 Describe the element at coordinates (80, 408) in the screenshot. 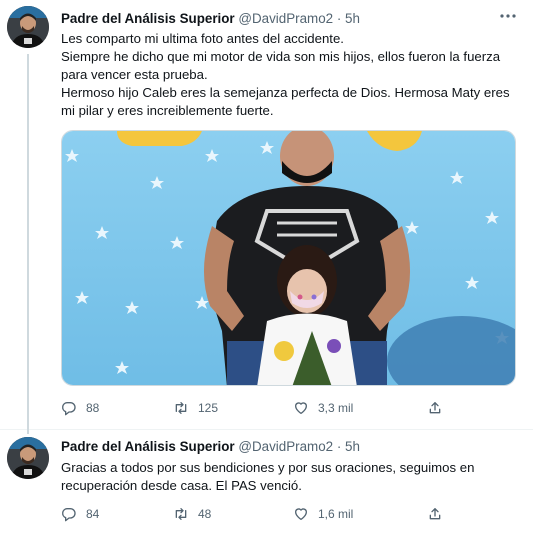

I see `reply-button: 88` at that location.